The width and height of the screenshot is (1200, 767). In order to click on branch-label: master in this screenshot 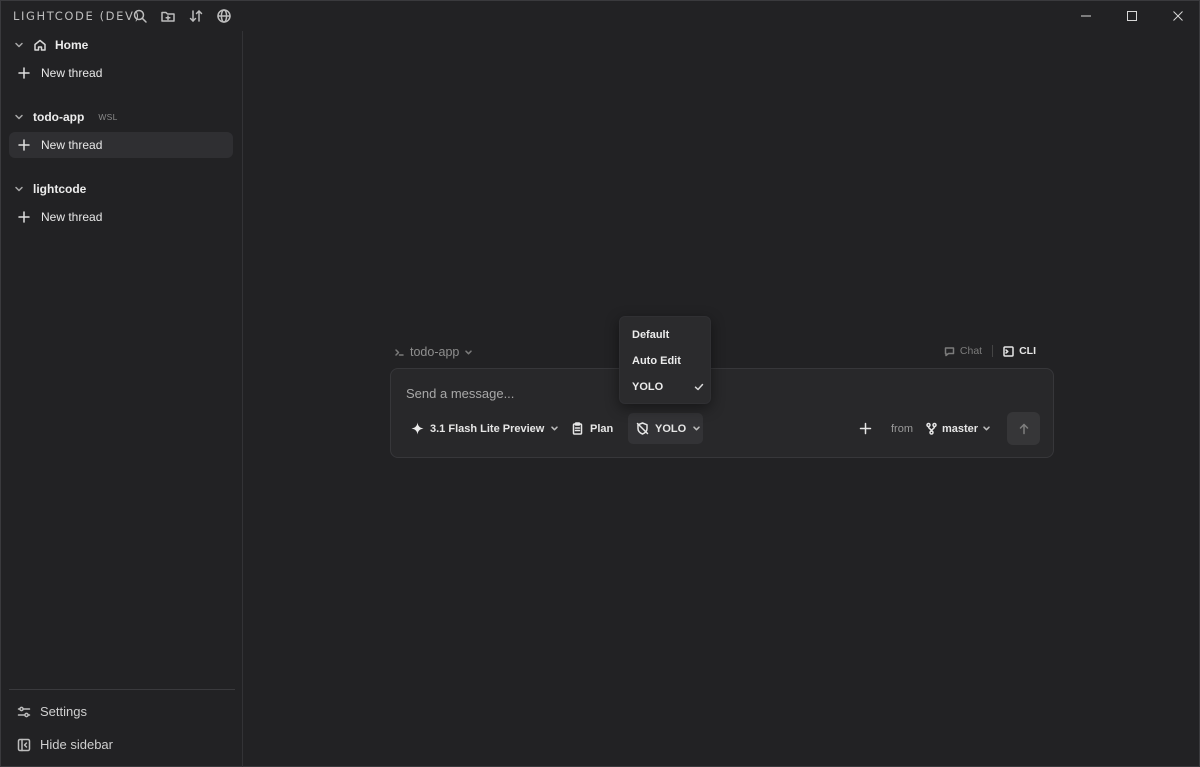, I will do `click(960, 428)`.